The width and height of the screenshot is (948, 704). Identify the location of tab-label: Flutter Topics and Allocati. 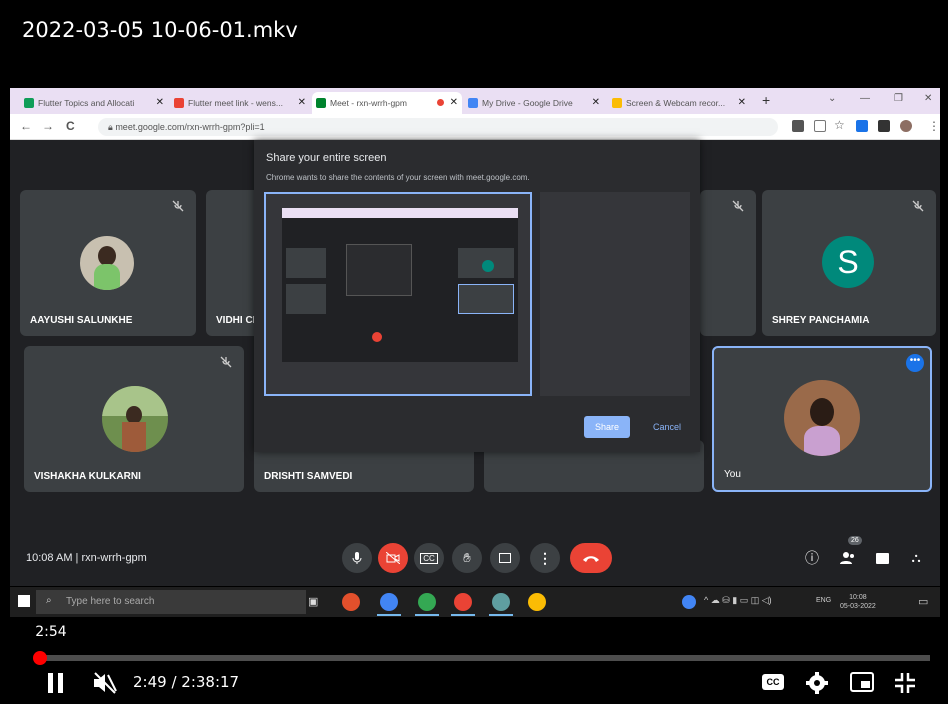
(86, 103).